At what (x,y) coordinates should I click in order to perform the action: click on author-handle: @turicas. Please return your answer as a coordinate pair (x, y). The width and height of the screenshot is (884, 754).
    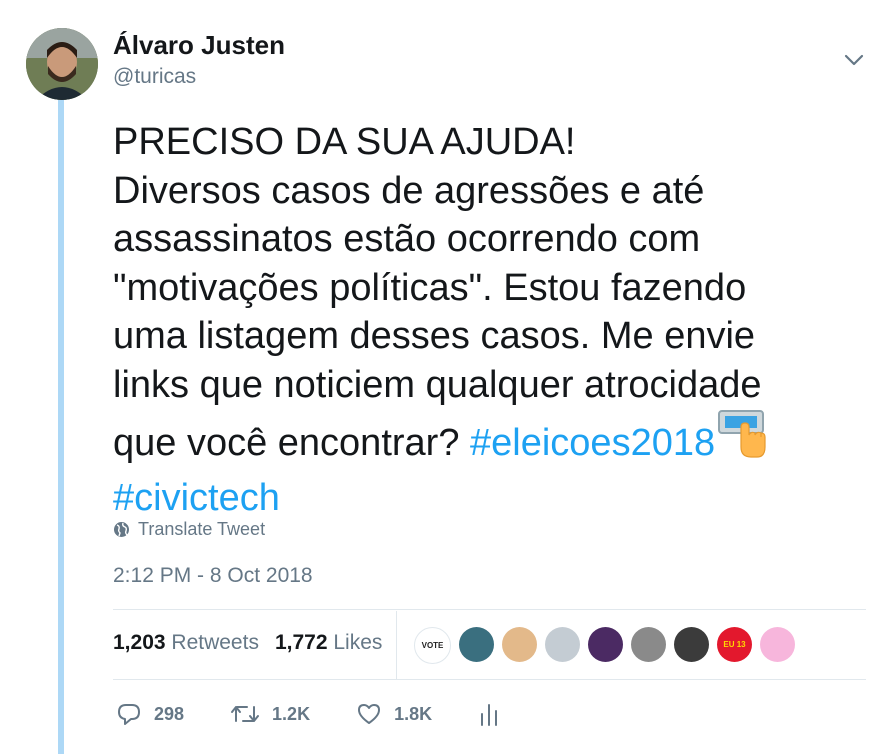
    Looking at the image, I should click on (154, 77).